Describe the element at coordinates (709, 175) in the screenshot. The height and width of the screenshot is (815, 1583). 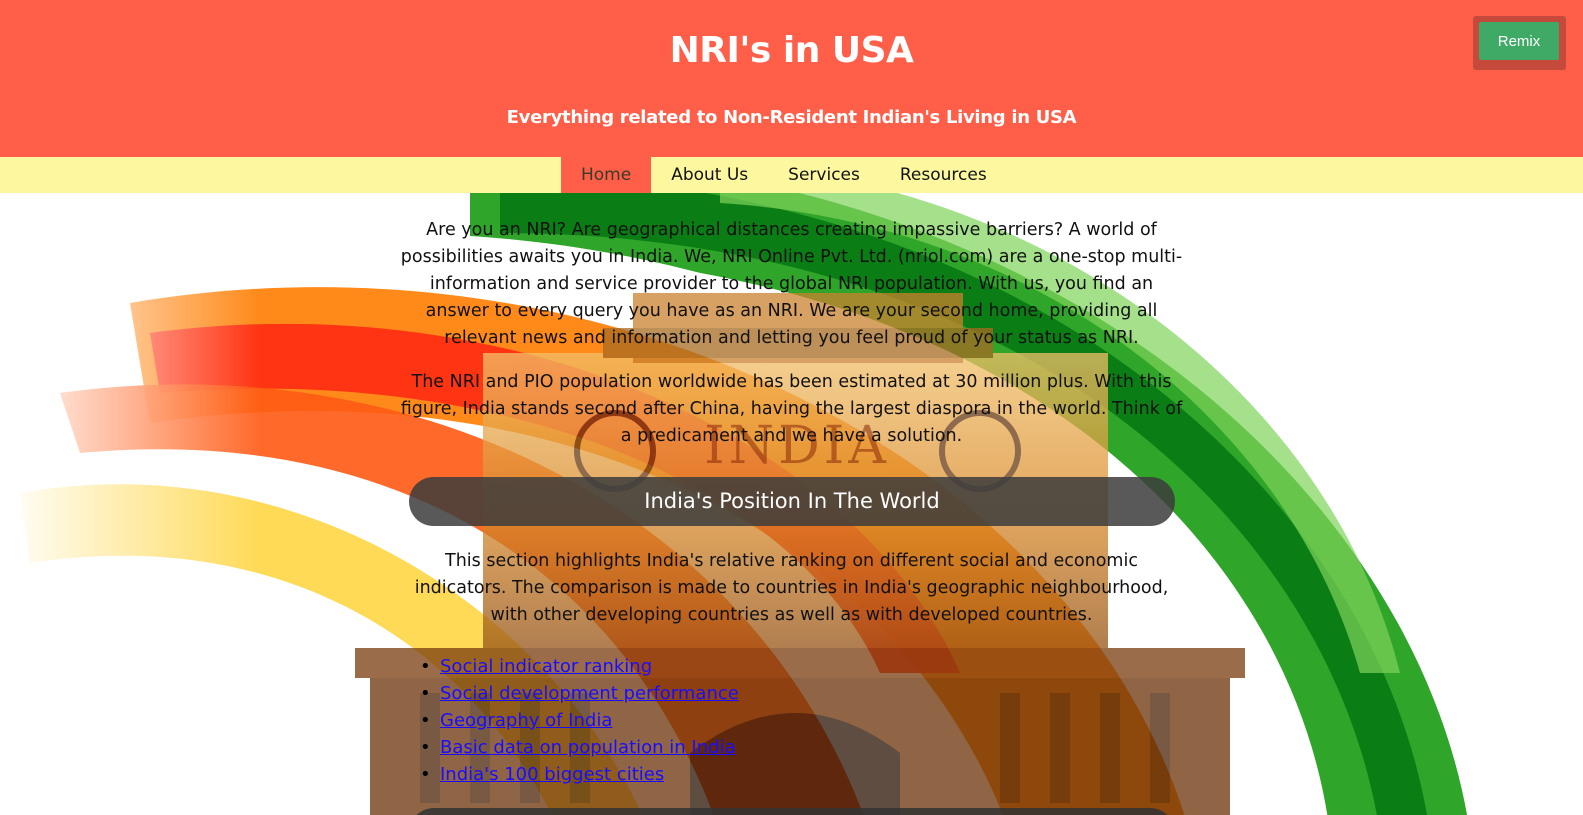
I see `nav-item-about-us: About Us` at that location.